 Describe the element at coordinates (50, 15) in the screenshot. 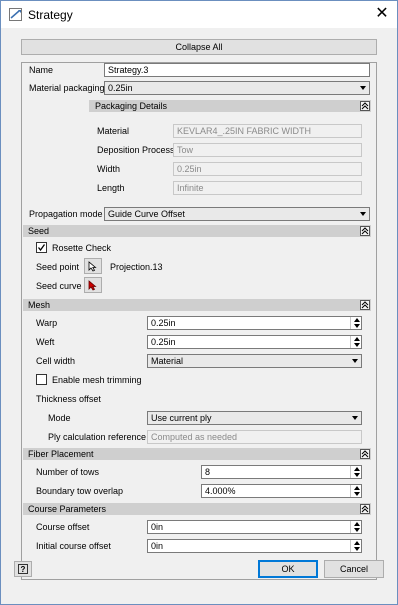

I see `window-title: Strategy` at that location.